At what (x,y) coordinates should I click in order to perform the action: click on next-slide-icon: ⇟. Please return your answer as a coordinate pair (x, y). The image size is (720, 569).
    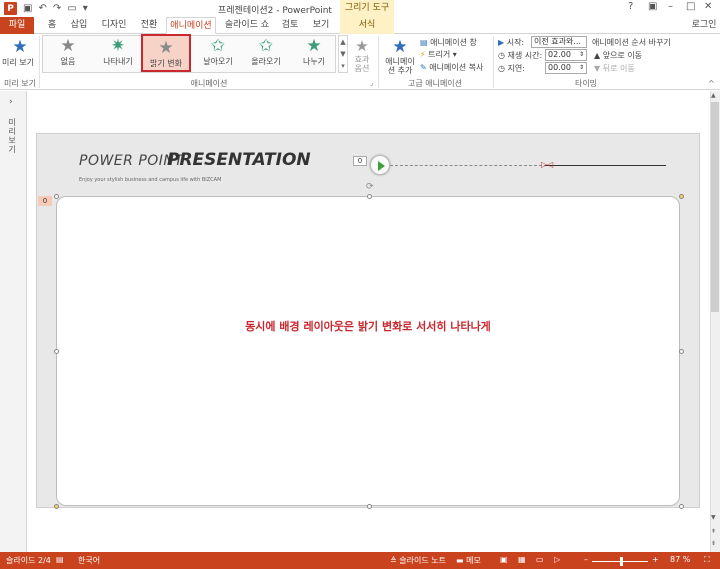
    Looking at the image, I should click on (713, 543).